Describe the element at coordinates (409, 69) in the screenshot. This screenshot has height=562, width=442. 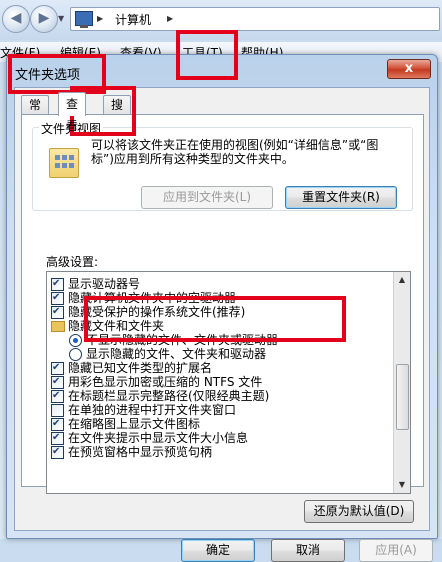
I see `close-button: x` at that location.